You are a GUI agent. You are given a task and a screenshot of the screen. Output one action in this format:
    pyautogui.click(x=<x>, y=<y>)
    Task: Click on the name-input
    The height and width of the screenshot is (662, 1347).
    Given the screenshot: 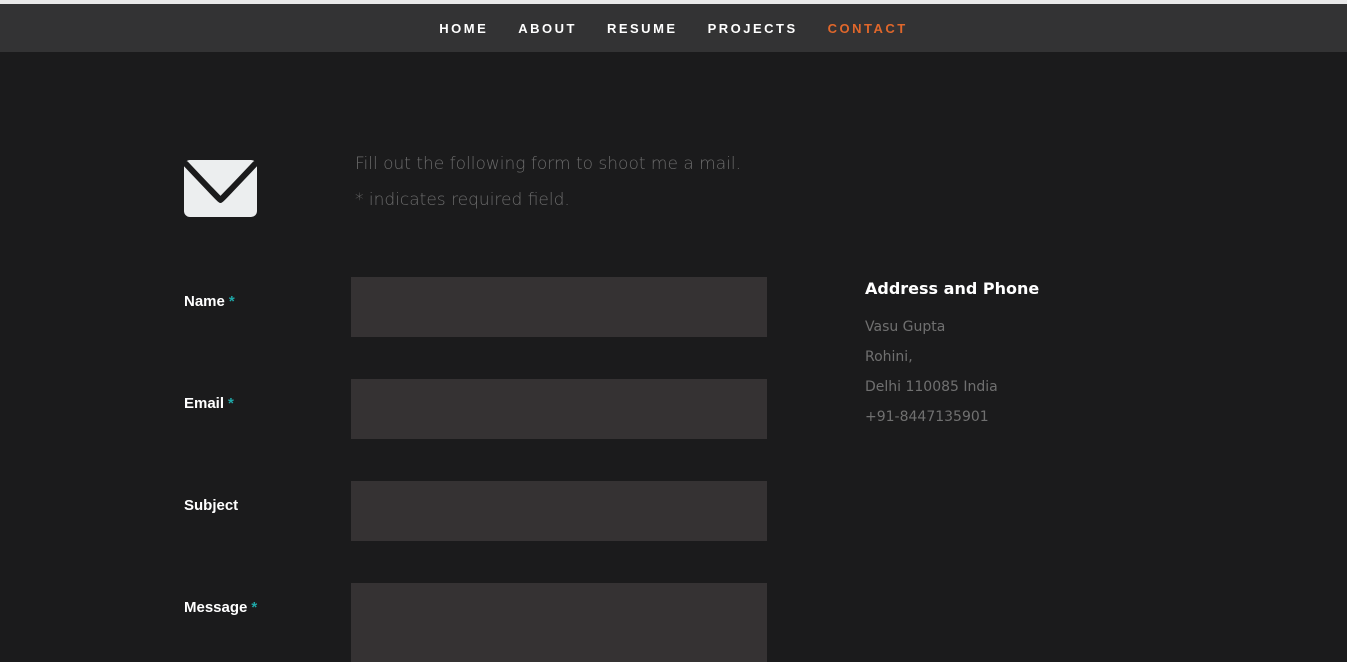 What is the action you would take?
    pyautogui.click(x=559, y=307)
    